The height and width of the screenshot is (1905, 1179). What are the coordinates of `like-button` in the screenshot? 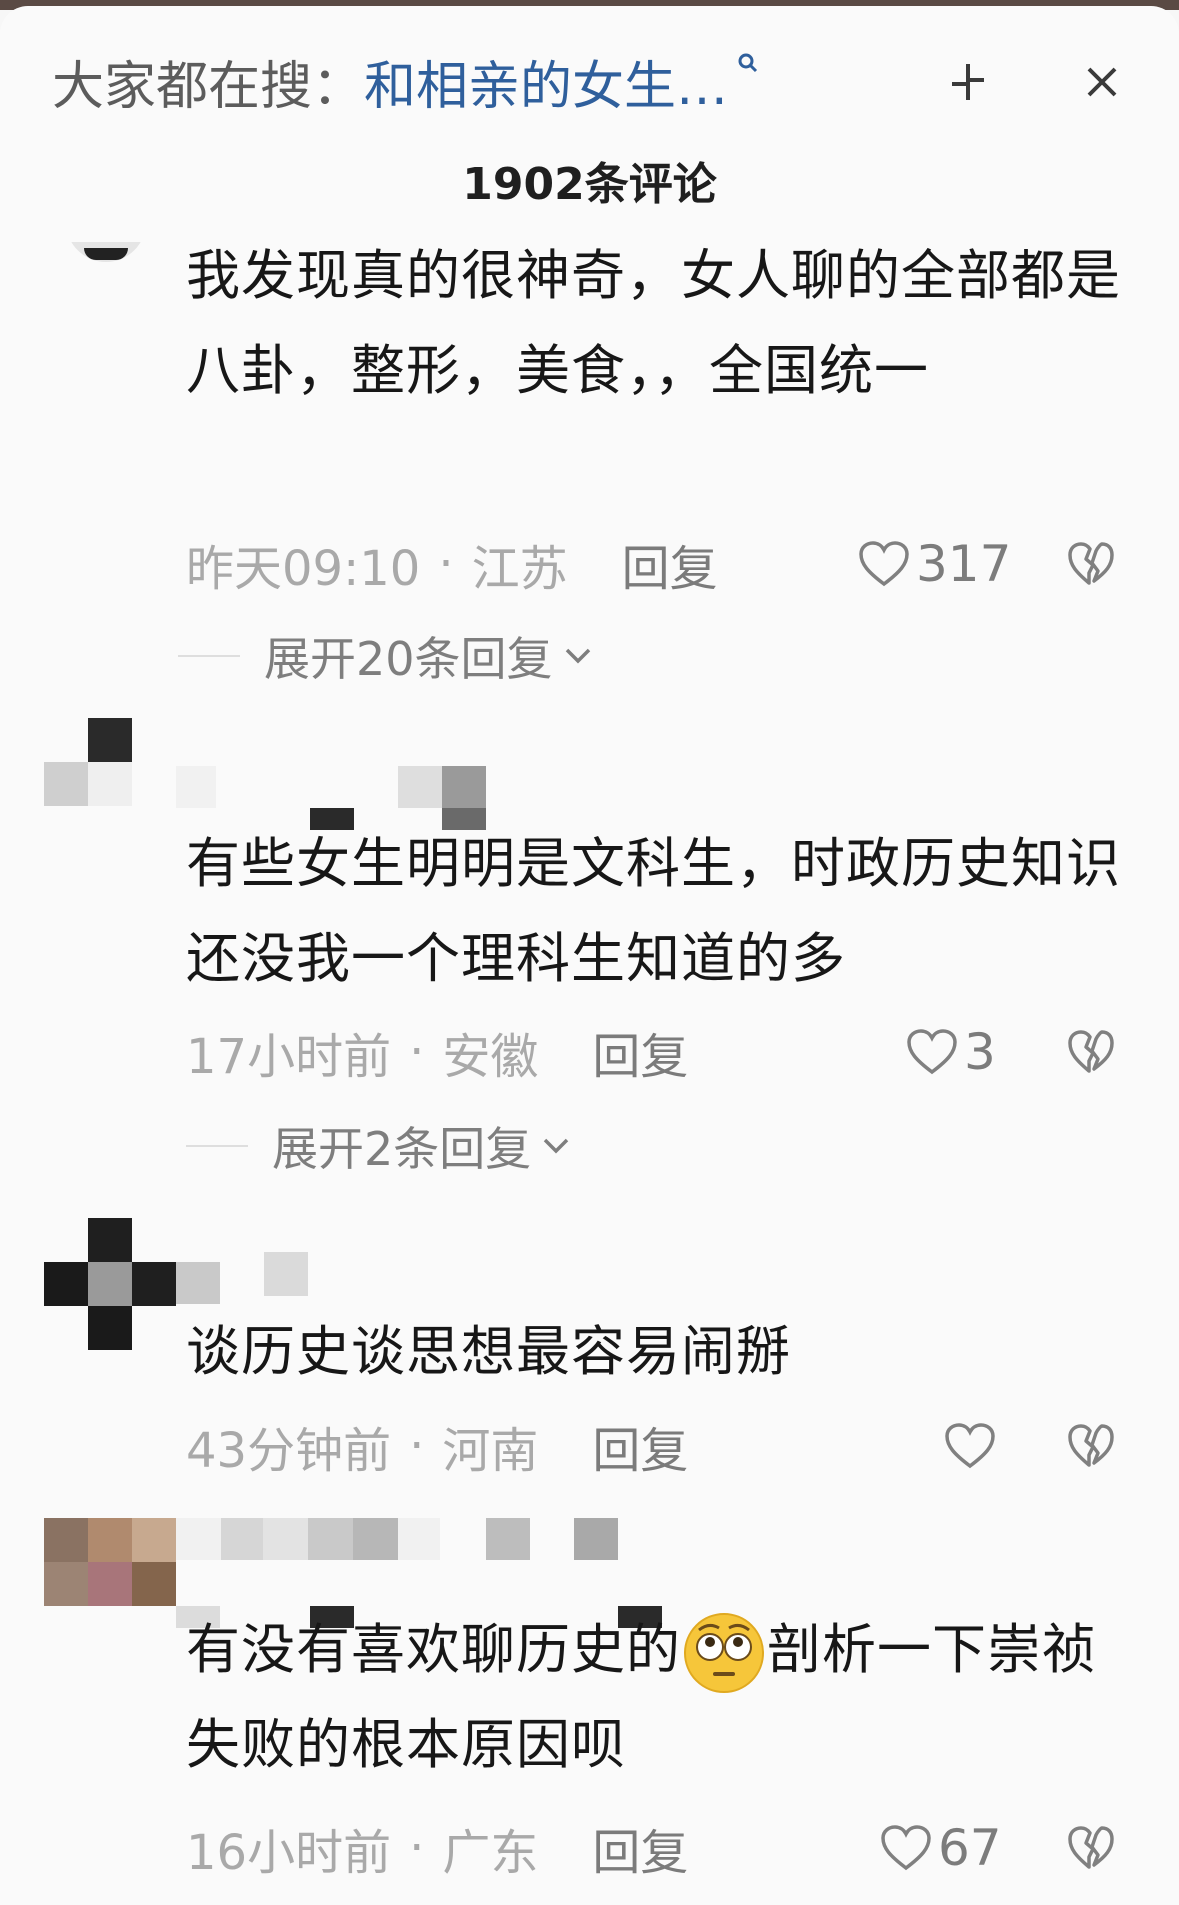 It's located at (973, 1446).